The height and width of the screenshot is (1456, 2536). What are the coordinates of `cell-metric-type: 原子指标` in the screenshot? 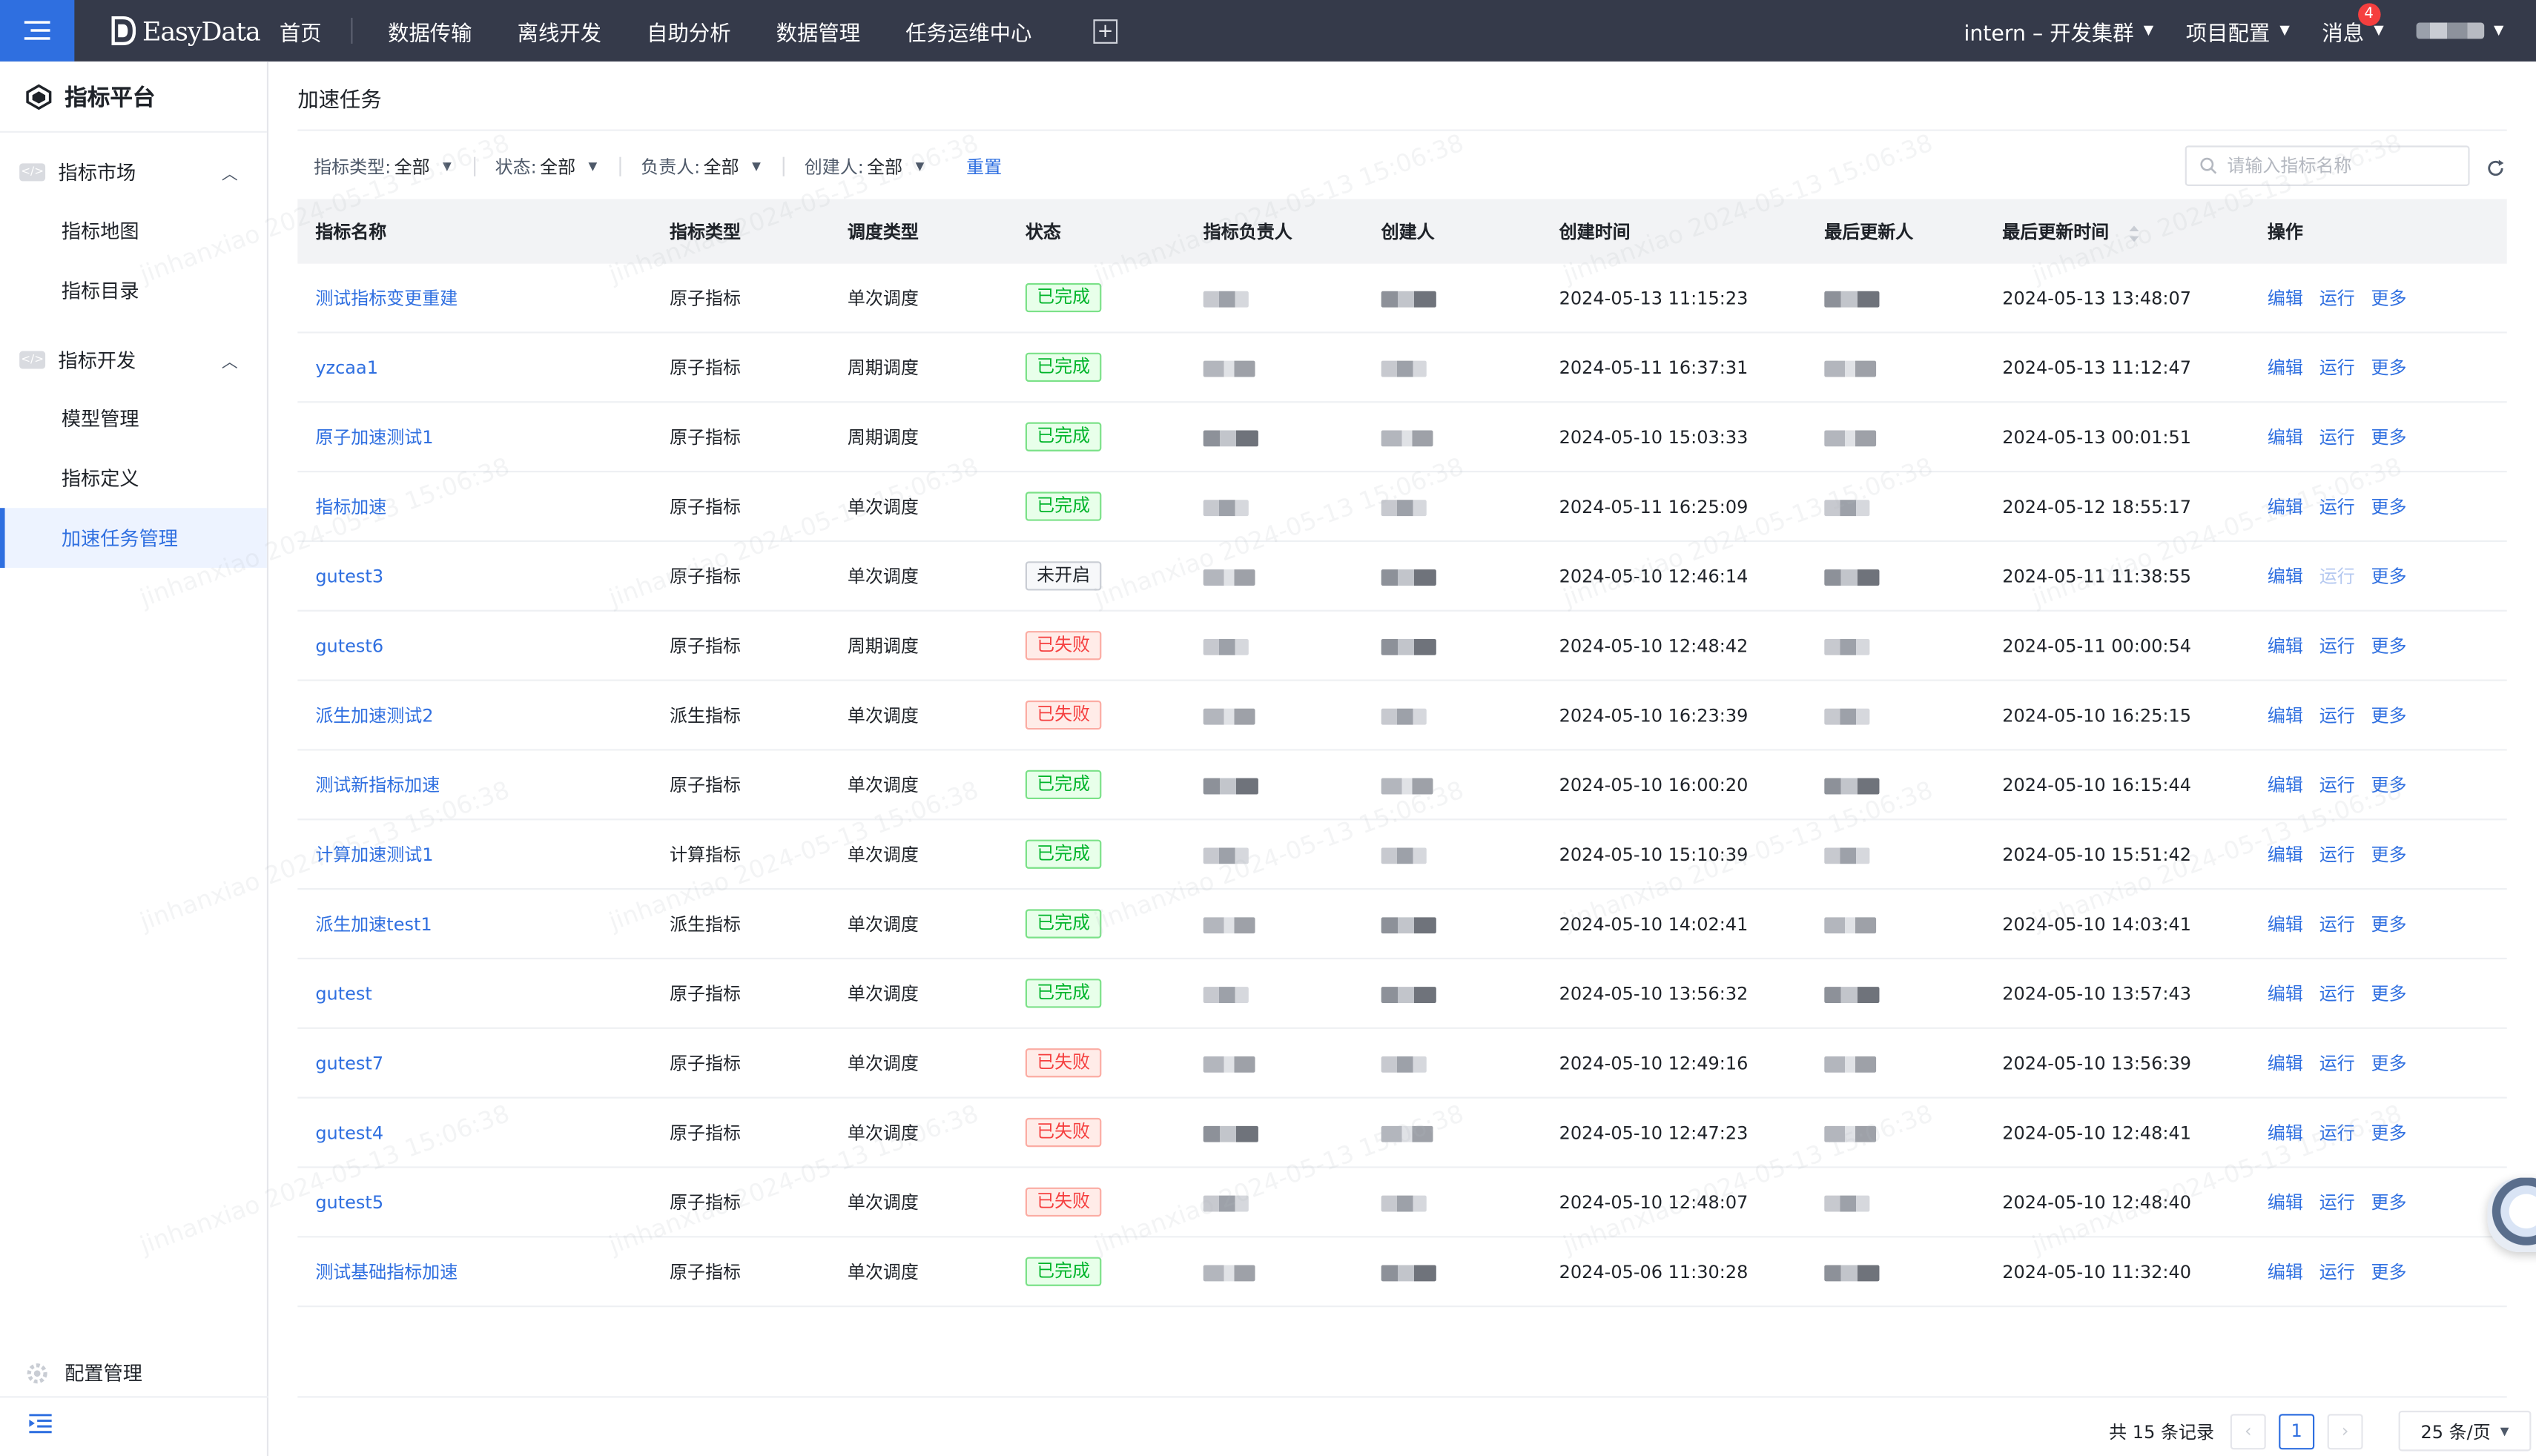 It's located at (705, 646).